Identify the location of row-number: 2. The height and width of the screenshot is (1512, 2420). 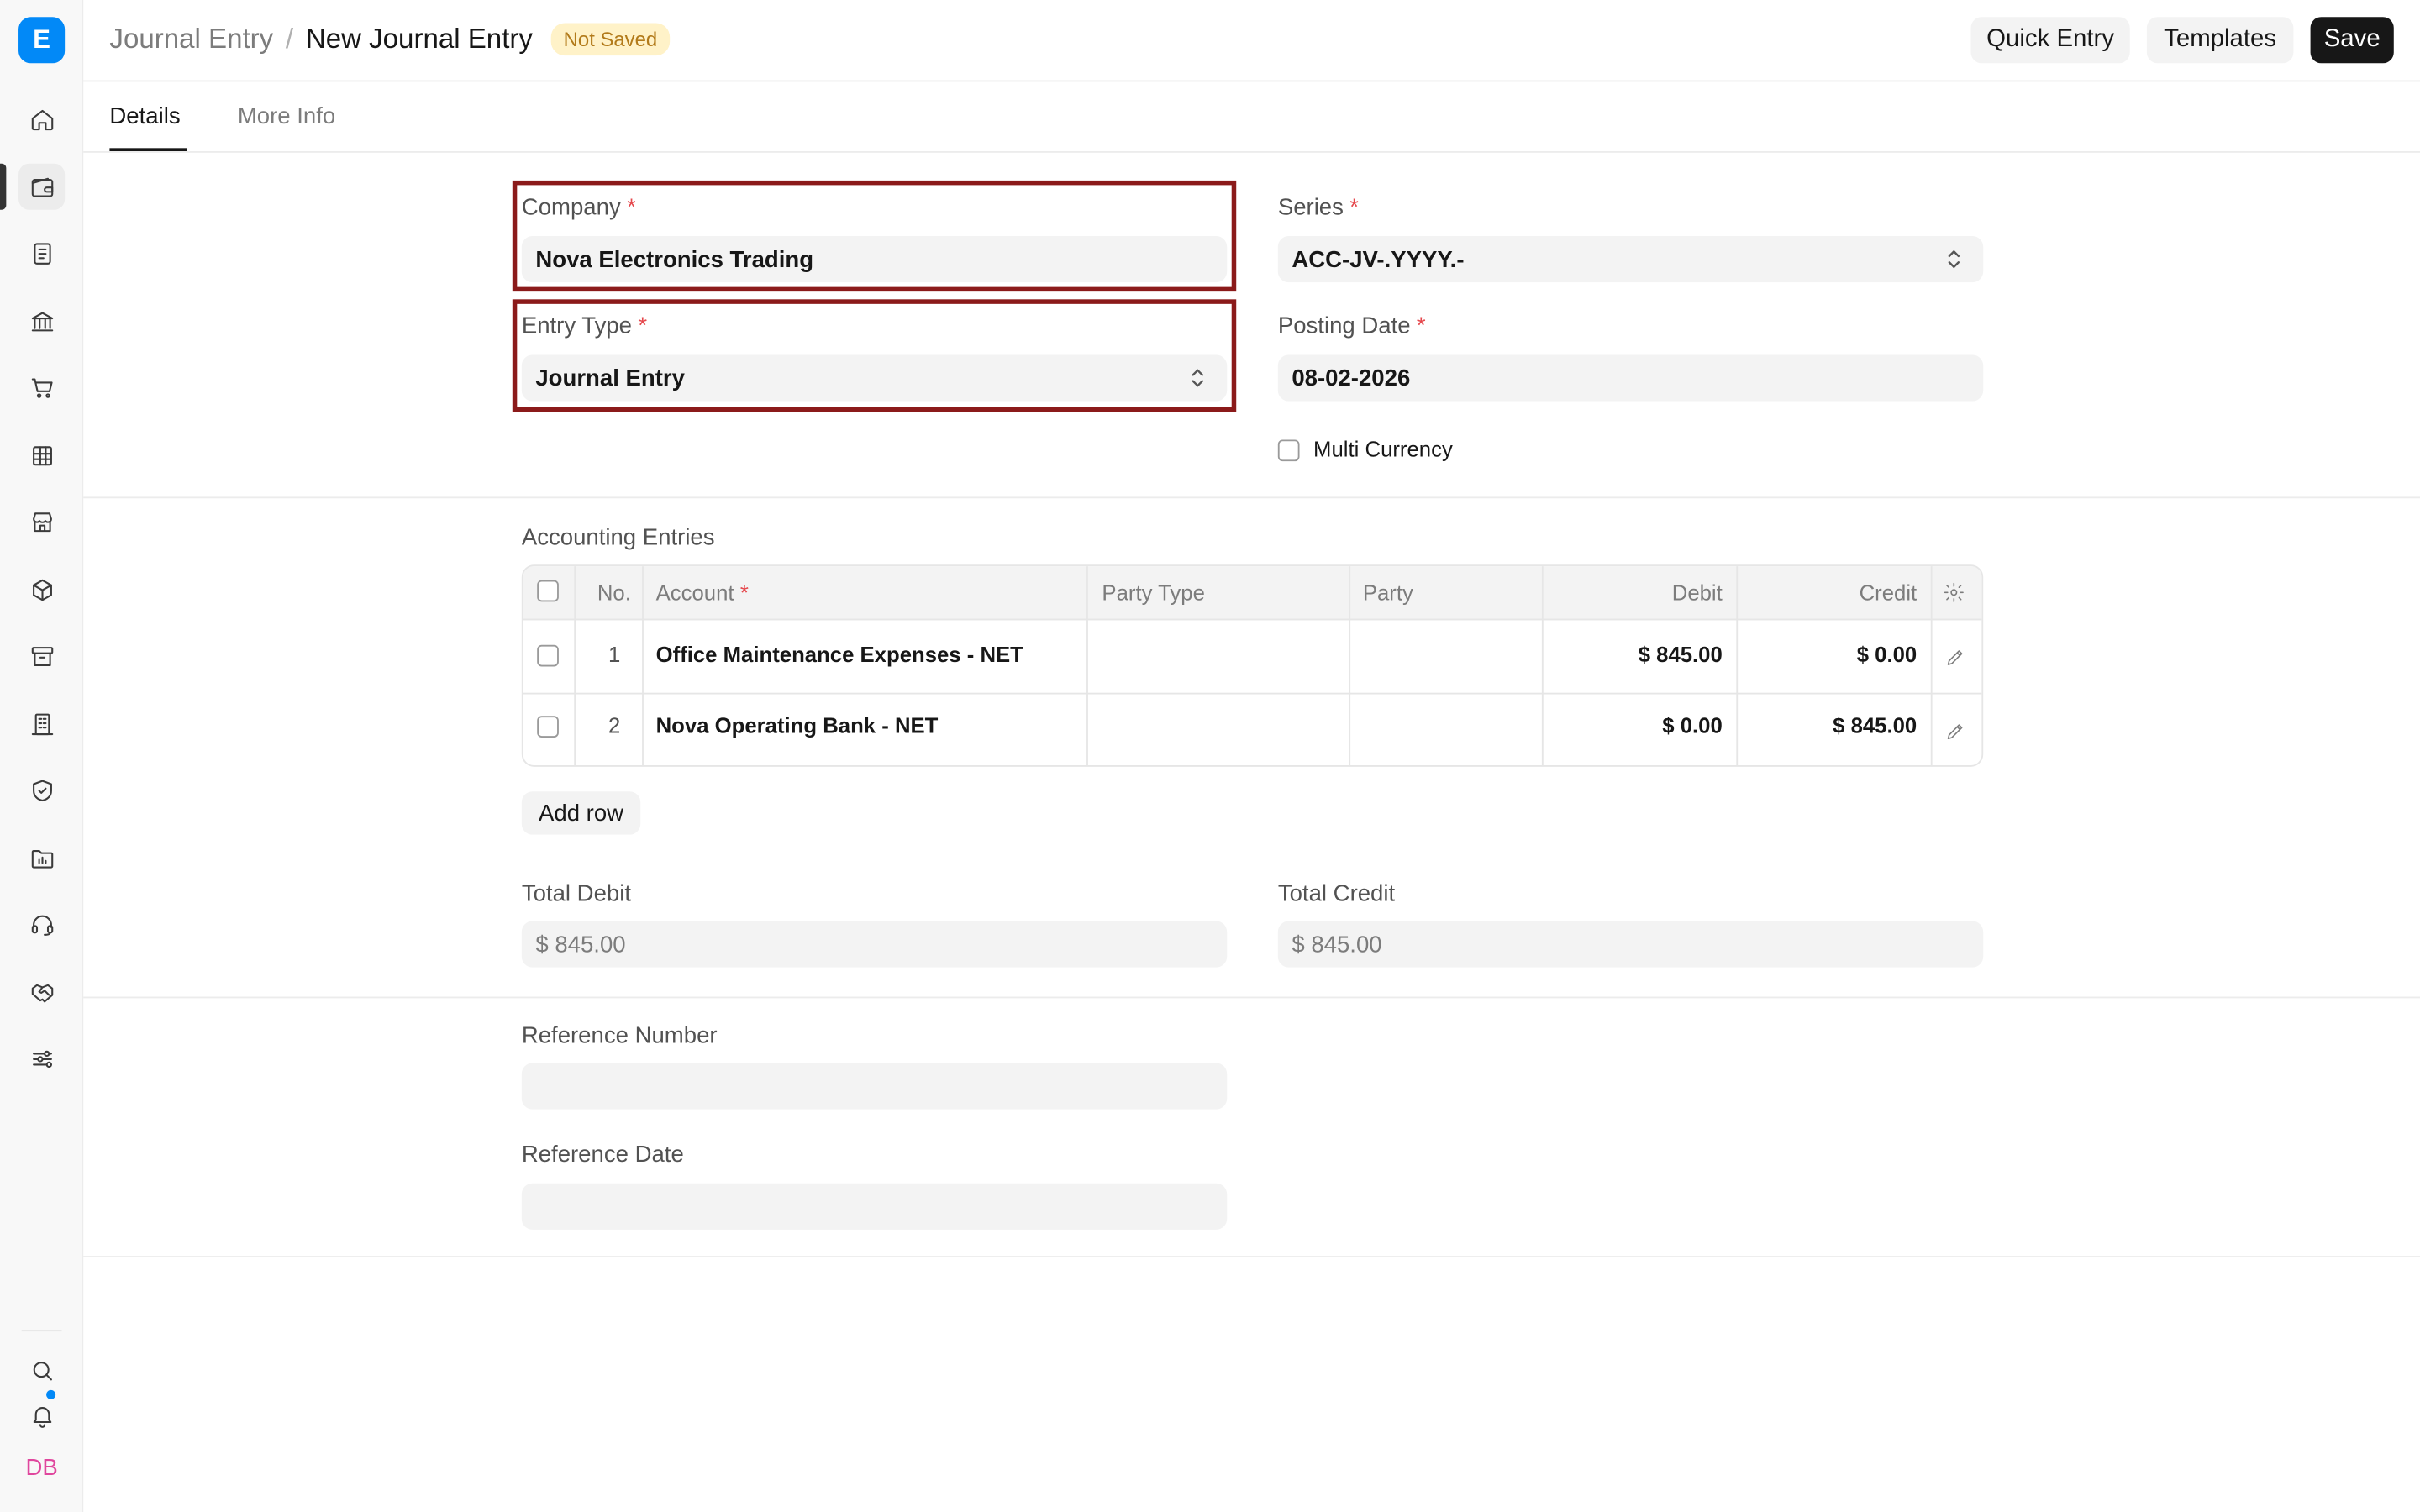
(614, 725).